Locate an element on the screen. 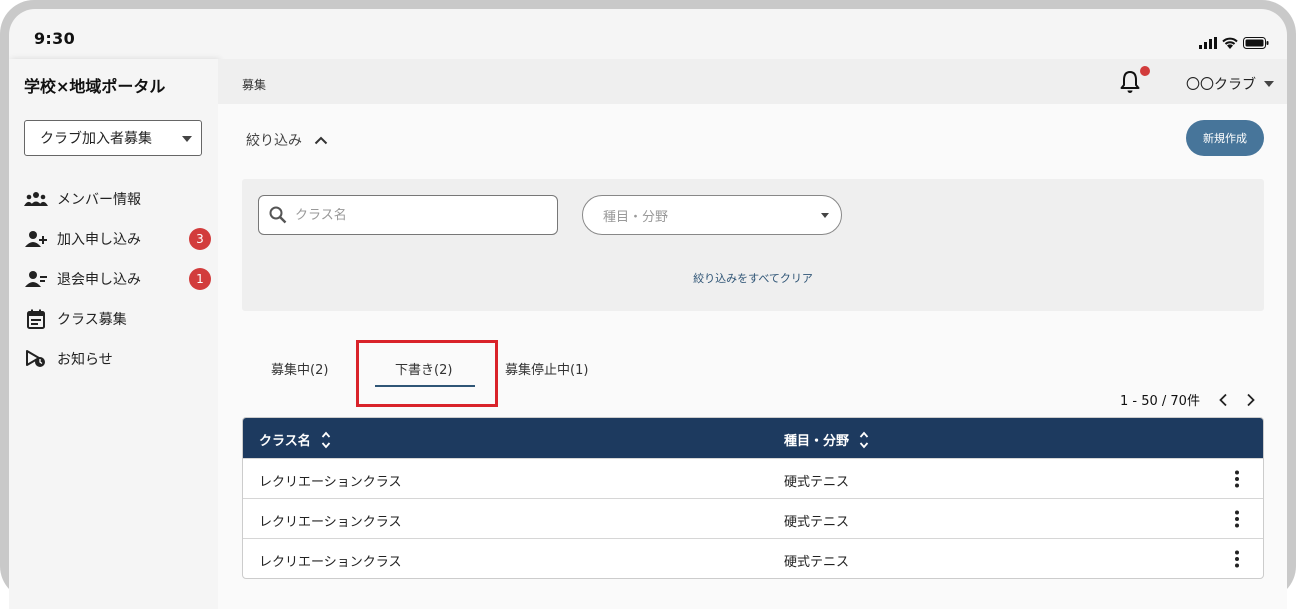 The width and height of the screenshot is (1296, 609). sidebar-item-withdraw-requests: 退会申し込み 1 is located at coordinates (118, 279).